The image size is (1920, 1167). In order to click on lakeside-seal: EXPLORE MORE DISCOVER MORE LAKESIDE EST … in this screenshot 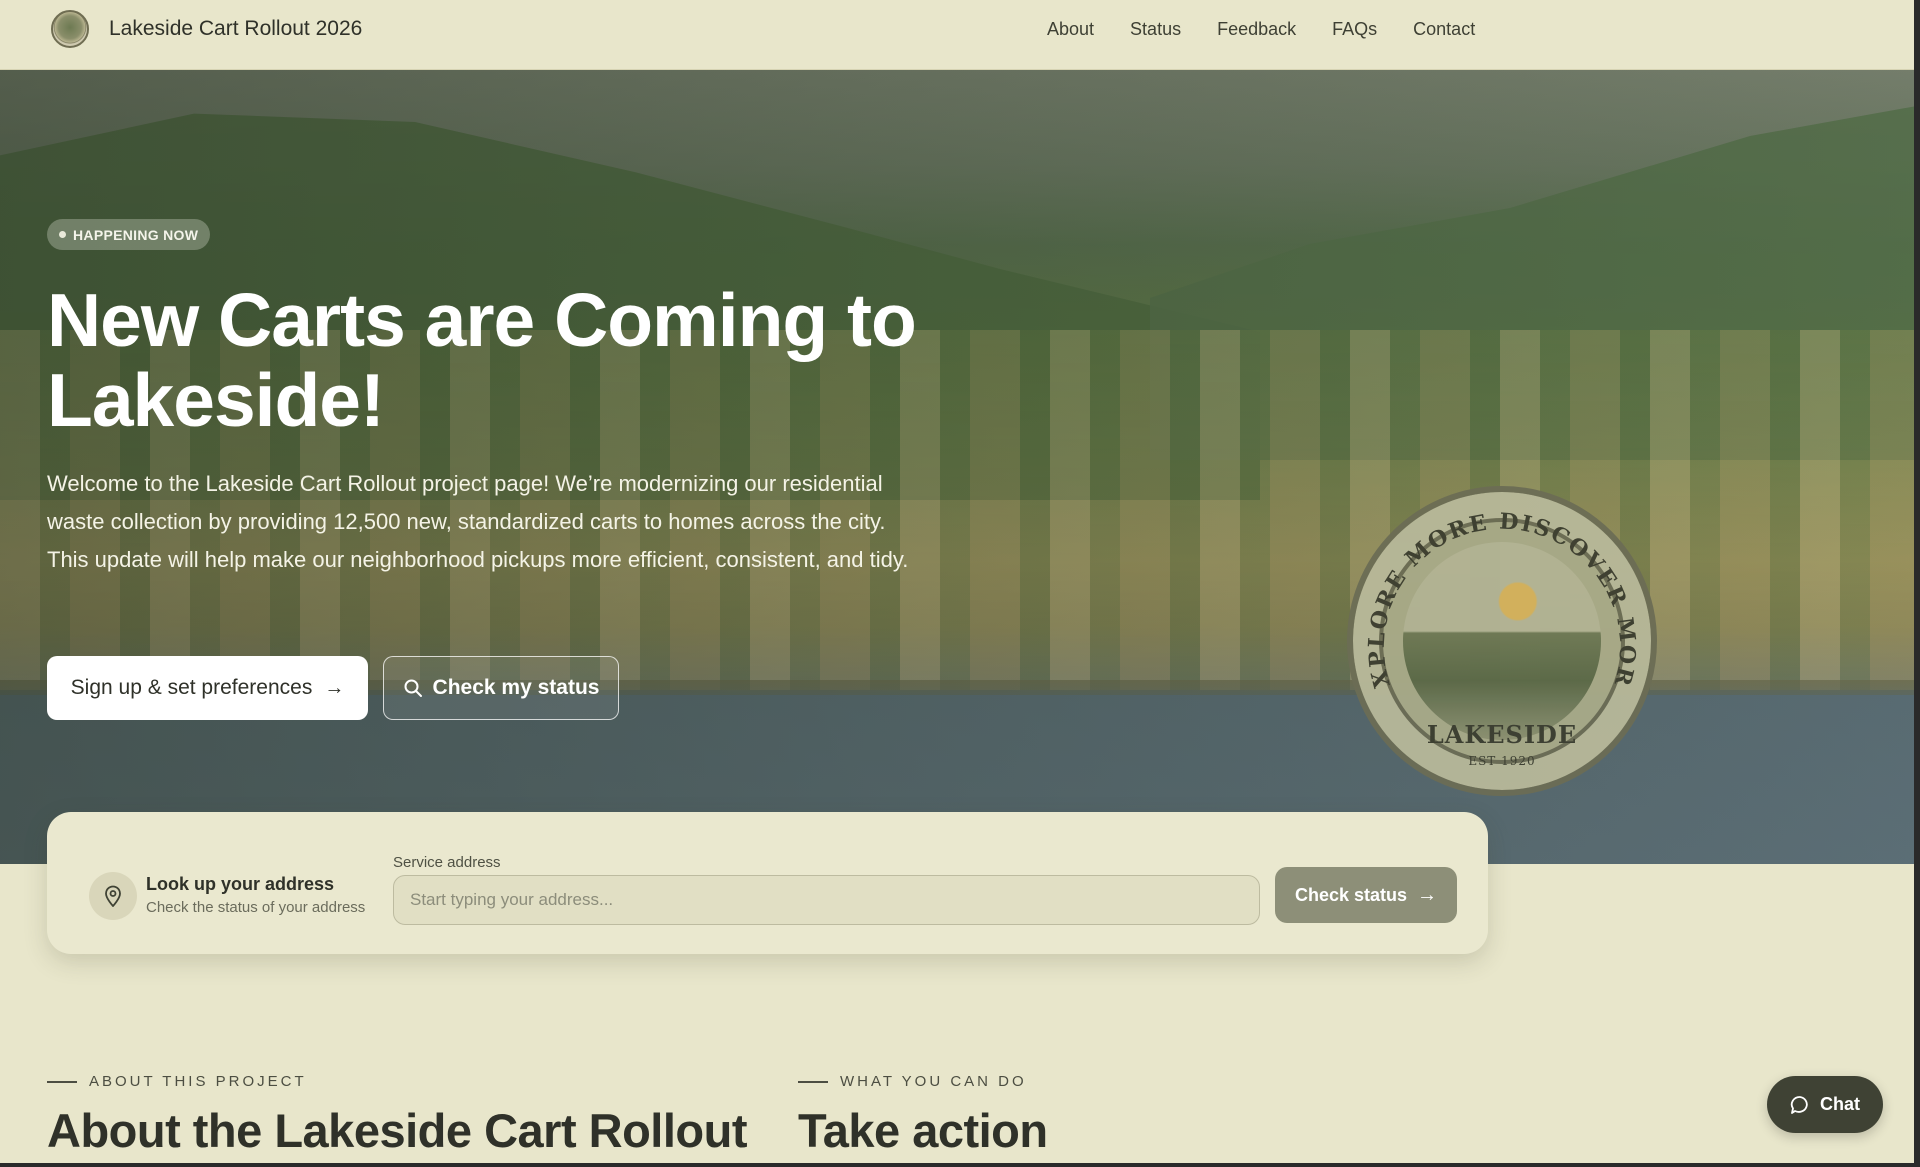, I will do `click(1502, 641)`.